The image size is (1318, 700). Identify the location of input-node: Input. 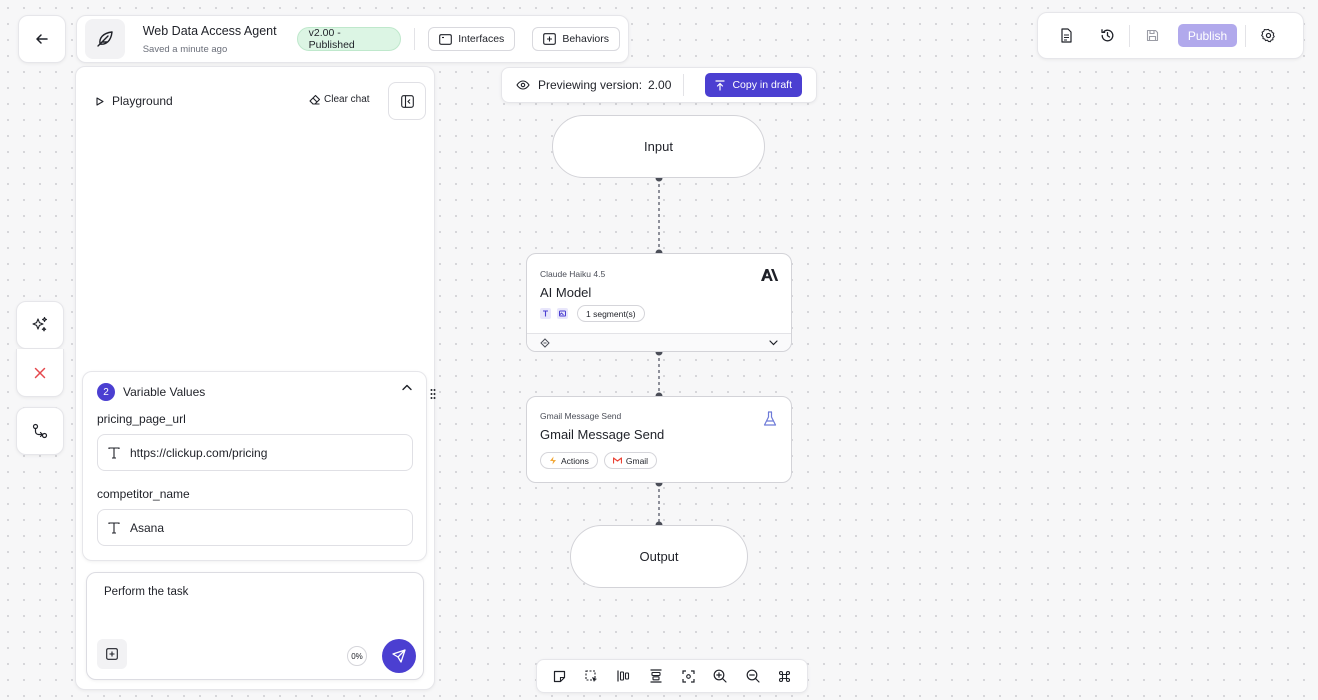
(658, 146).